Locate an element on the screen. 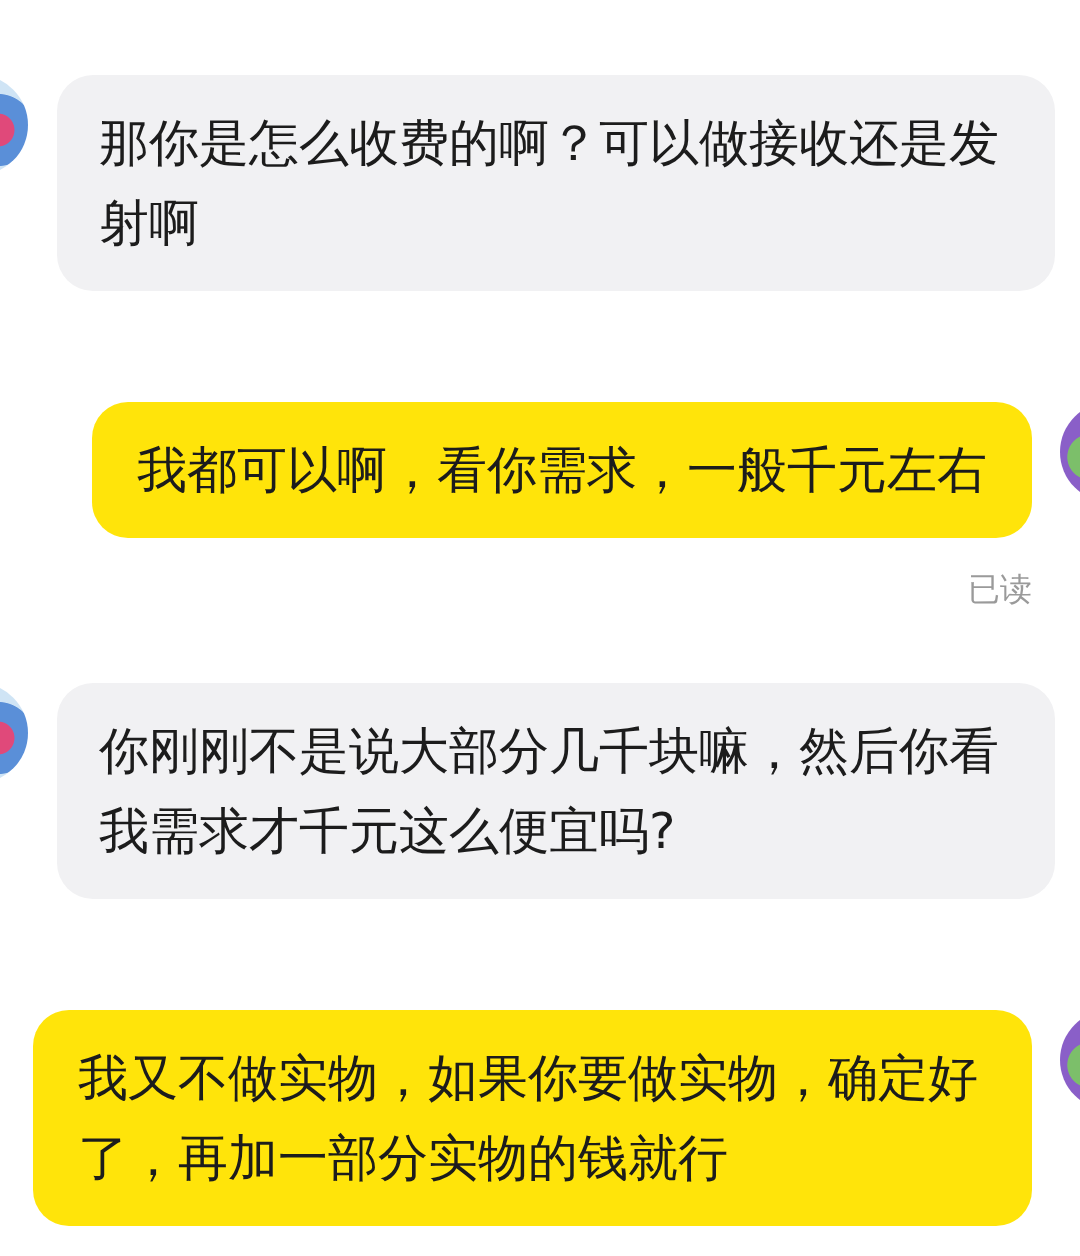 Image resolution: width=1080 pixels, height=1256 pixels. read-receipt: 已读 is located at coordinates (1000, 589).